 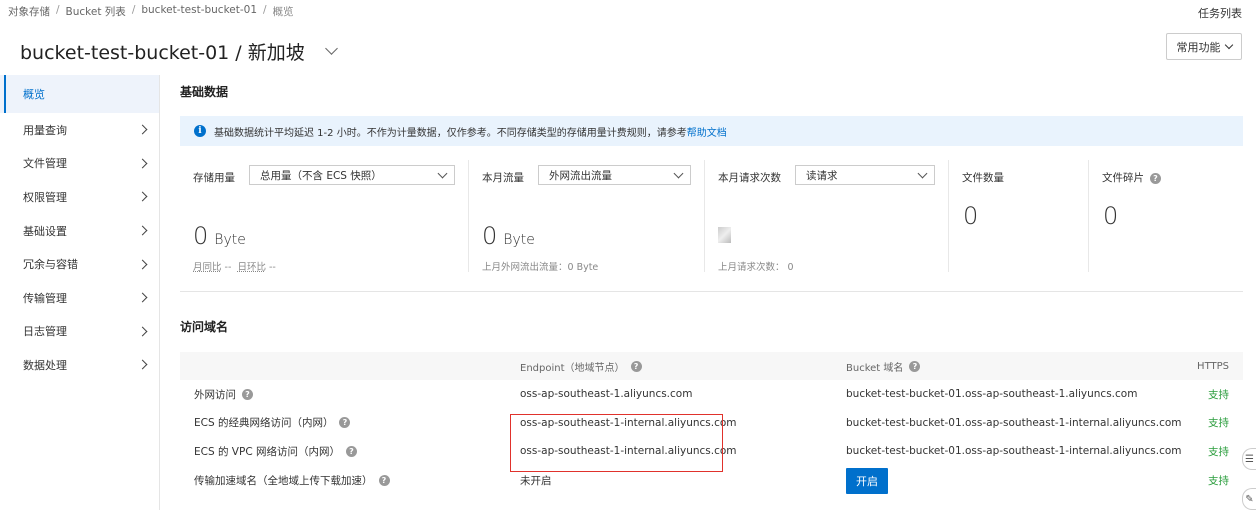 I want to click on sidebar-item-label: 概览, so click(x=34, y=94).